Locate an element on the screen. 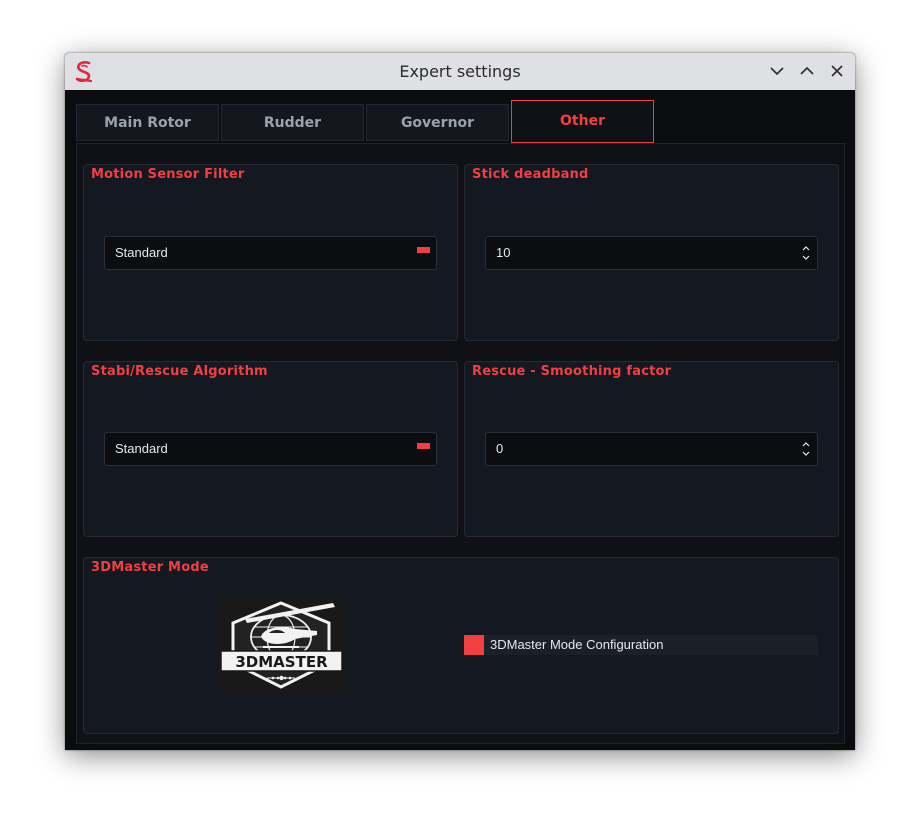  group-motion-sensor-filter: Motion Sensor Filter Standard is located at coordinates (270, 252).